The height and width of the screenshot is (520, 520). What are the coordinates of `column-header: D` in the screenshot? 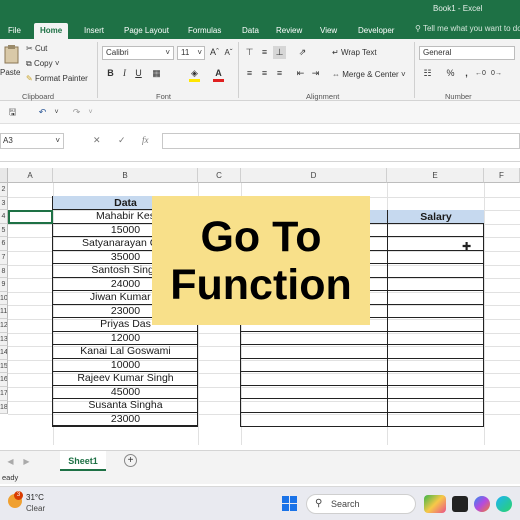 It's located at (314, 175).